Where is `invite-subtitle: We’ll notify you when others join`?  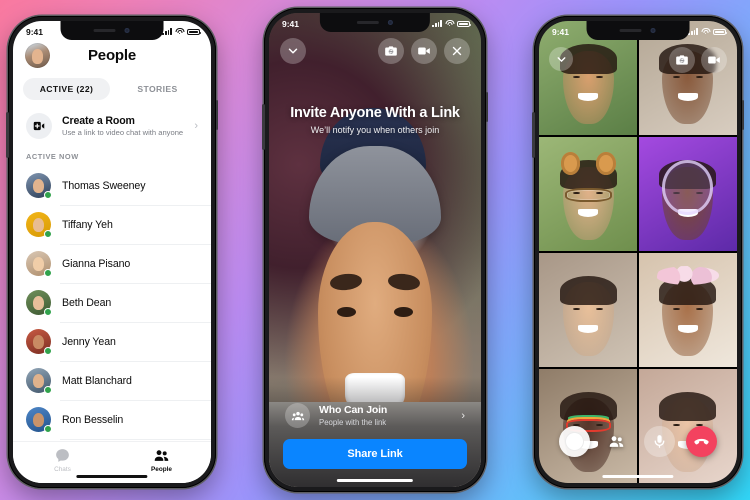 invite-subtitle: We’ll notify you when others join is located at coordinates (375, 130).